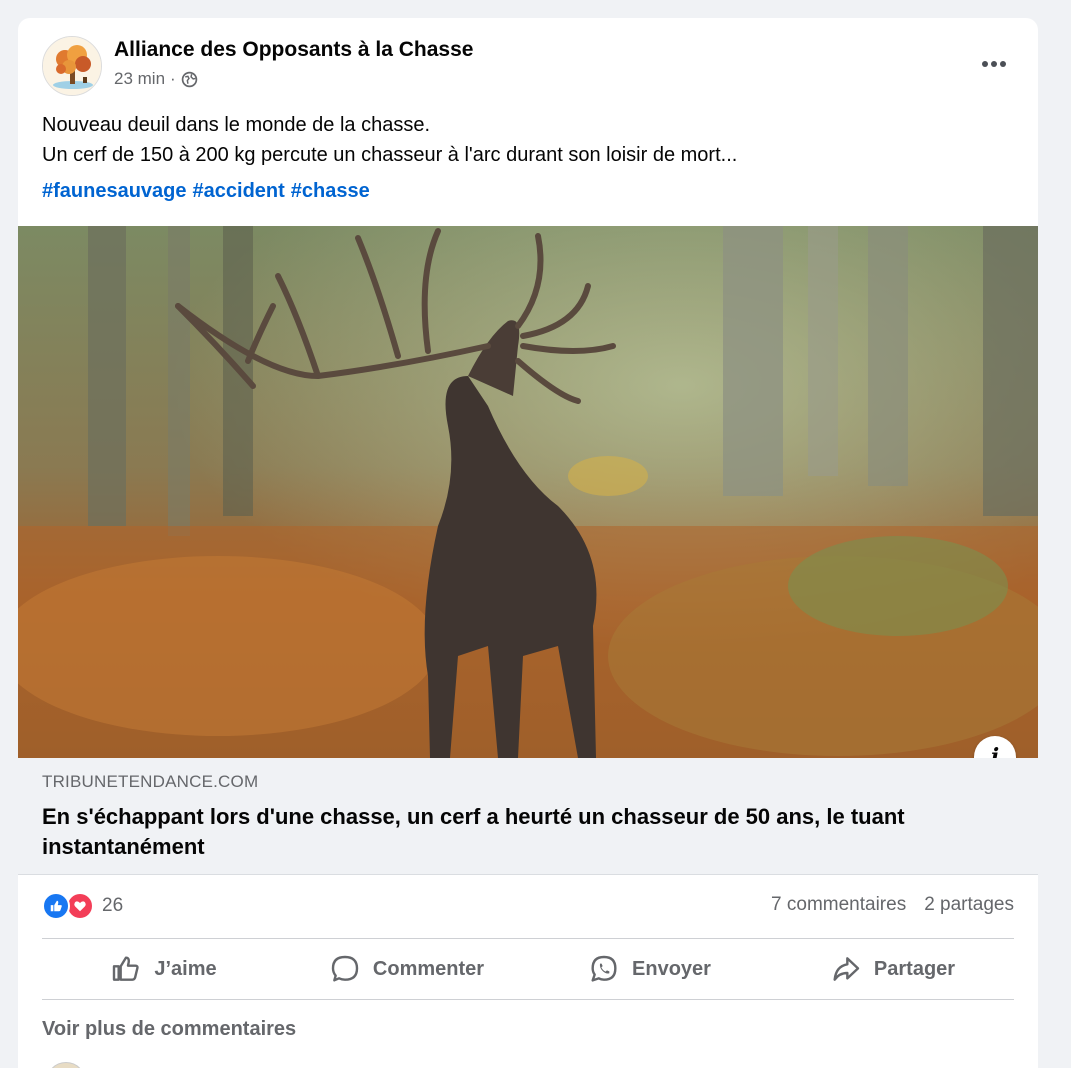 Image resolution: width=1071 pixels, height=1068 pixels. I want to click on speech-bubble-icon, so click(345, 968).